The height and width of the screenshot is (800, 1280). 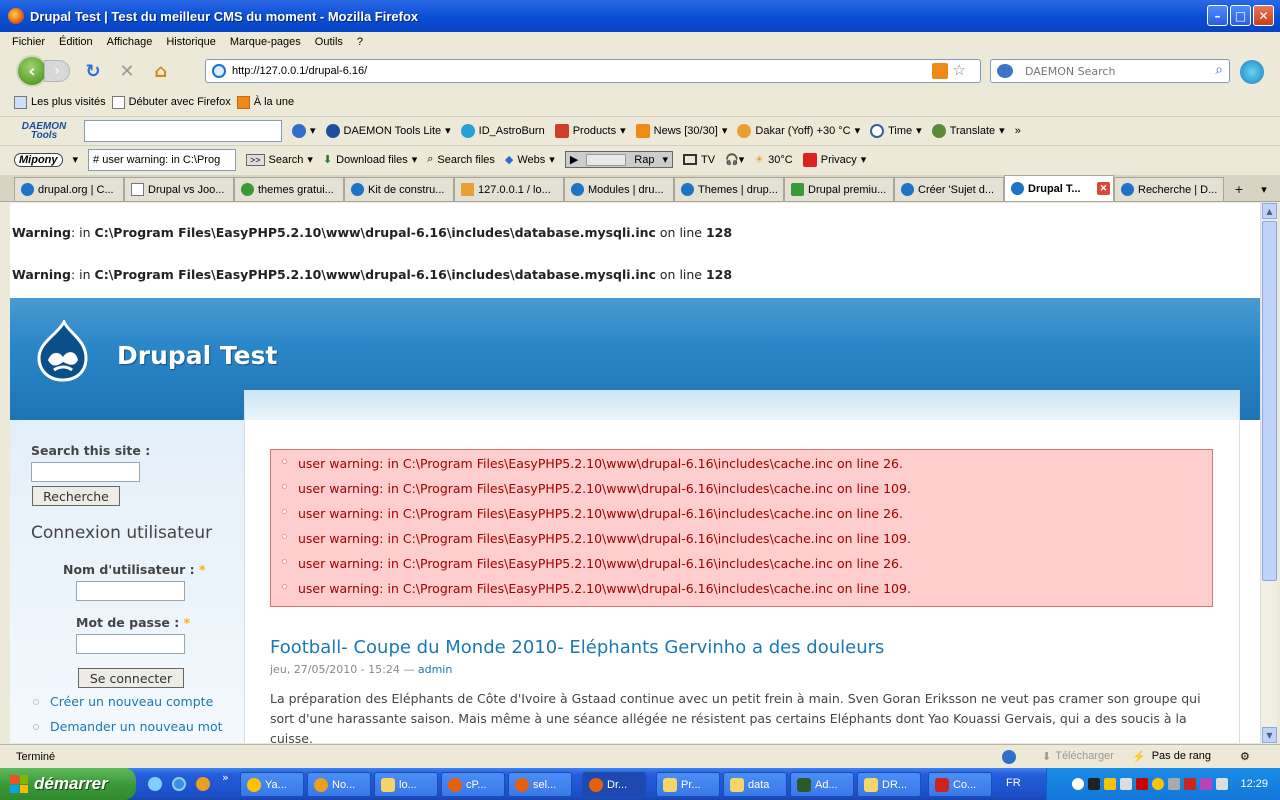 What do you see at coordinates (574, 159) in the screenshot?
I see `play-icon: ▶` at bounding box center [574, 159].